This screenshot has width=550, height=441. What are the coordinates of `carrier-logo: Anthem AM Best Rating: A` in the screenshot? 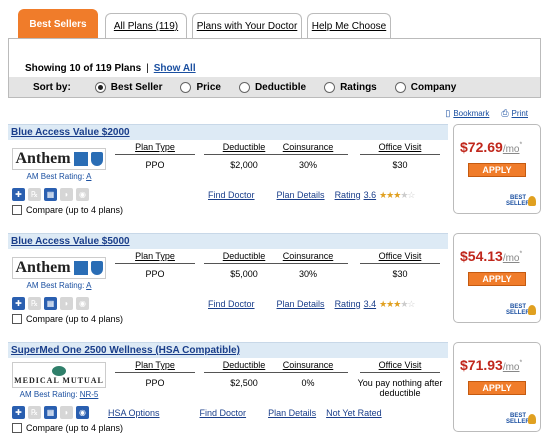 It's located at (59, 273).